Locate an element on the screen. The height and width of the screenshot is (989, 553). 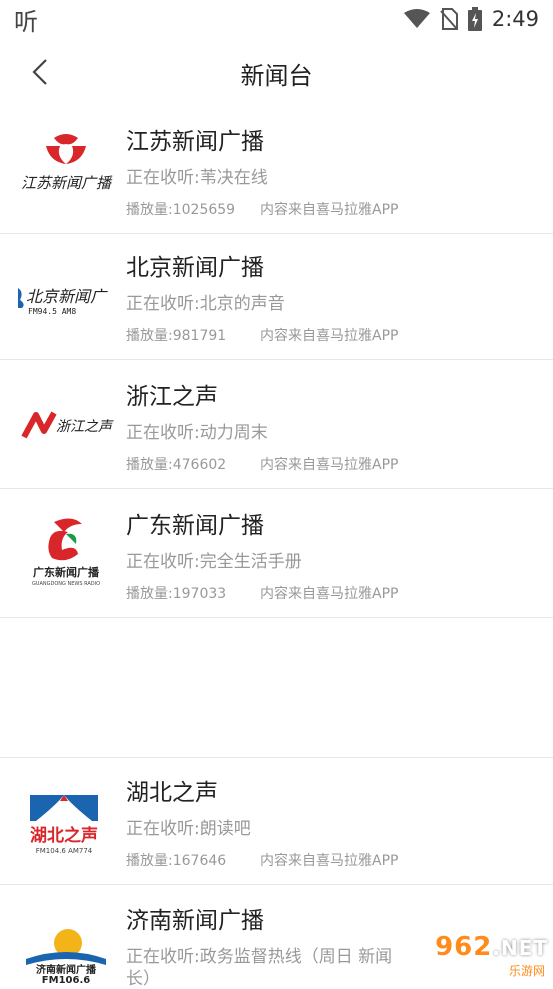
station-logo: 浙江之声 is located at coordinates (66, 425).